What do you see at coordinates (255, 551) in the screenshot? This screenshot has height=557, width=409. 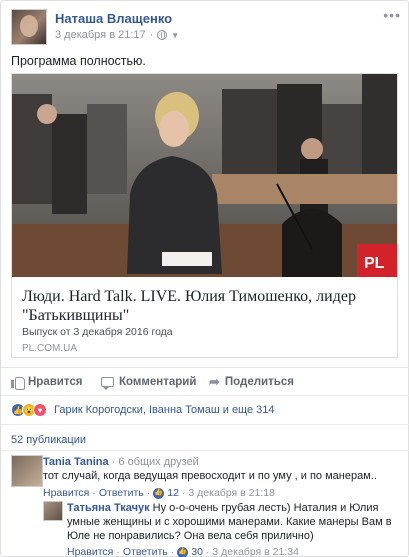 I see `reply-time: 3 декабря в 21:34` at bounding box center [255, 551].